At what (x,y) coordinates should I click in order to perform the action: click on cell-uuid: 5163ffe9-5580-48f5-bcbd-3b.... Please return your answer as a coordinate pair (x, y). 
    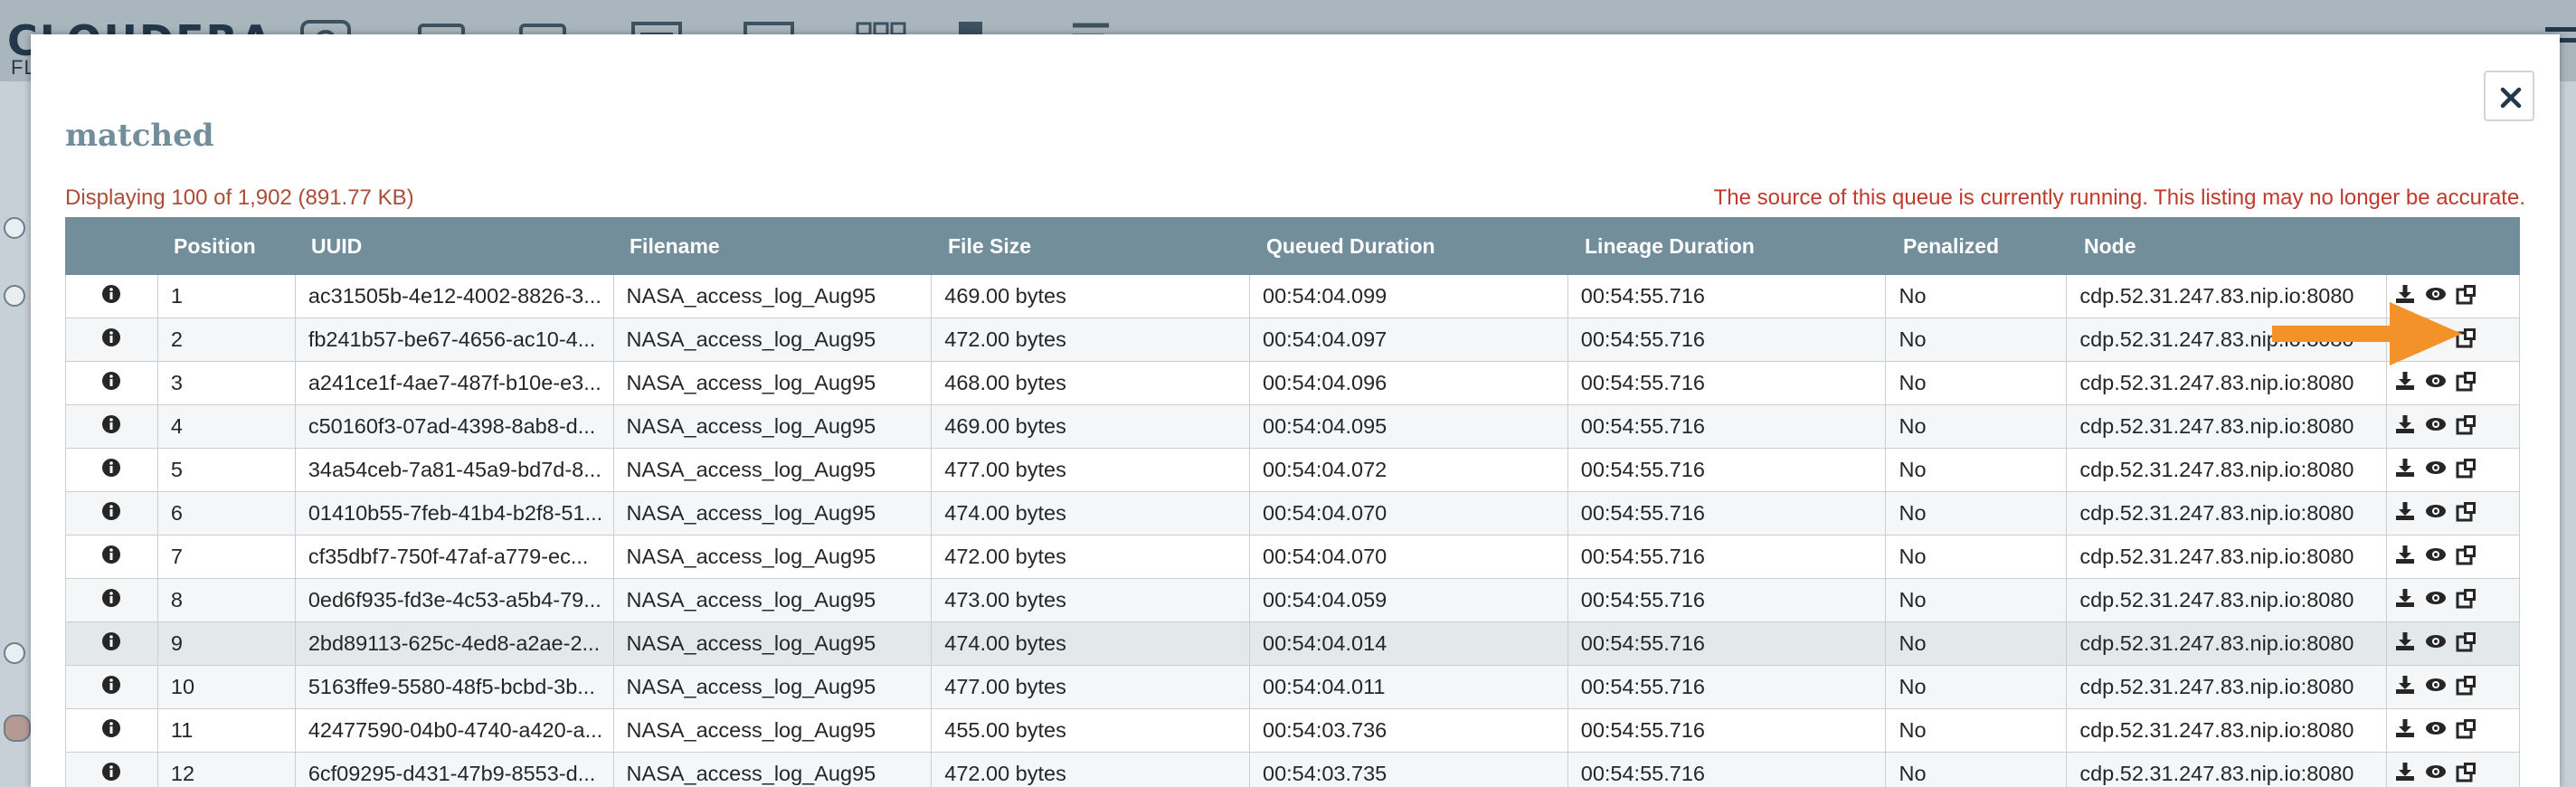
    Looking at the image, I should click on (455, 687).